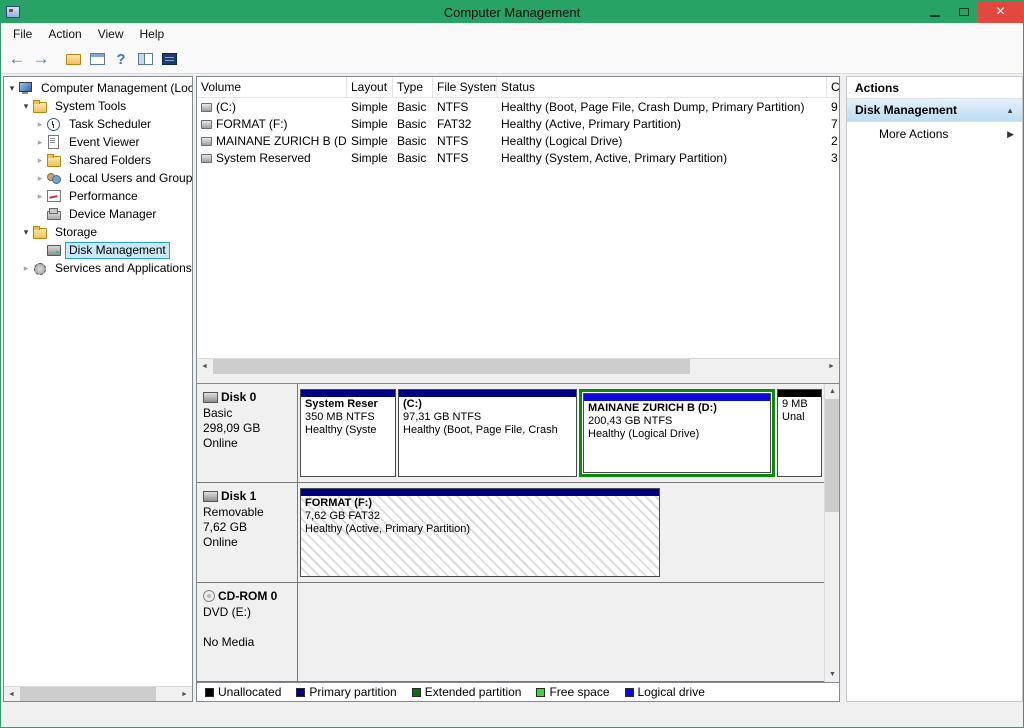 The width and height of the screenshot is (1024, 728). Describe the element at coordinates (98, 196) in the screenshot. I see `tree-item-performance: ▸ Performance` at that location.